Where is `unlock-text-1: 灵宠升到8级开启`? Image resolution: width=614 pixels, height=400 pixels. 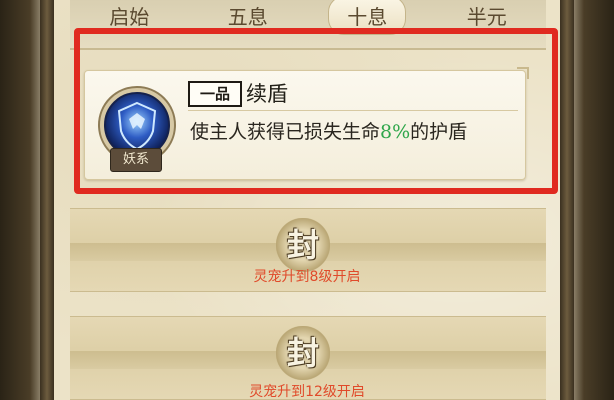 unlock-text-1: 灵宠升到8级开启 is located at coordinates (307, 277).